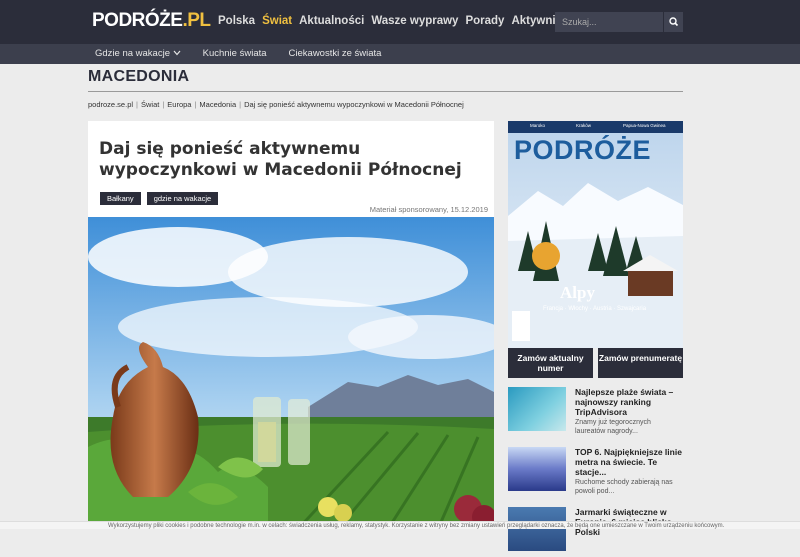  Describe the element at coordinates (331, 21) in the screenshot. I see `nav-item-aktualnosci: Aktualności` at that location.